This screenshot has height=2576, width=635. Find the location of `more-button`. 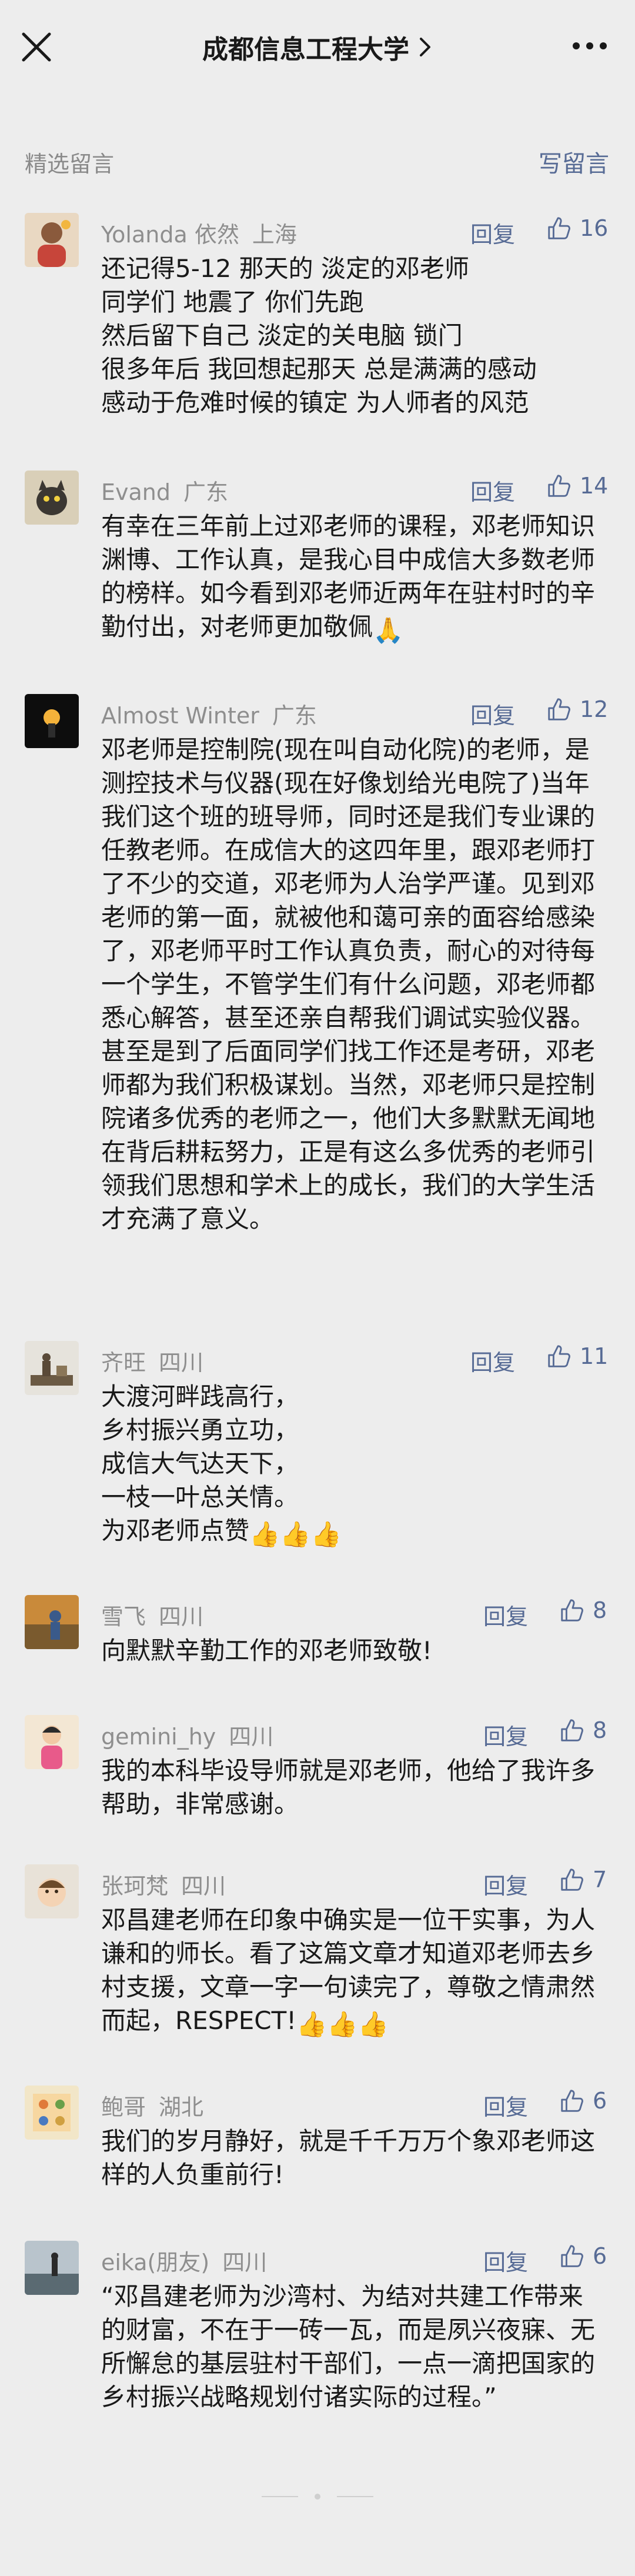

more-button is located at coordinates (589, 46).